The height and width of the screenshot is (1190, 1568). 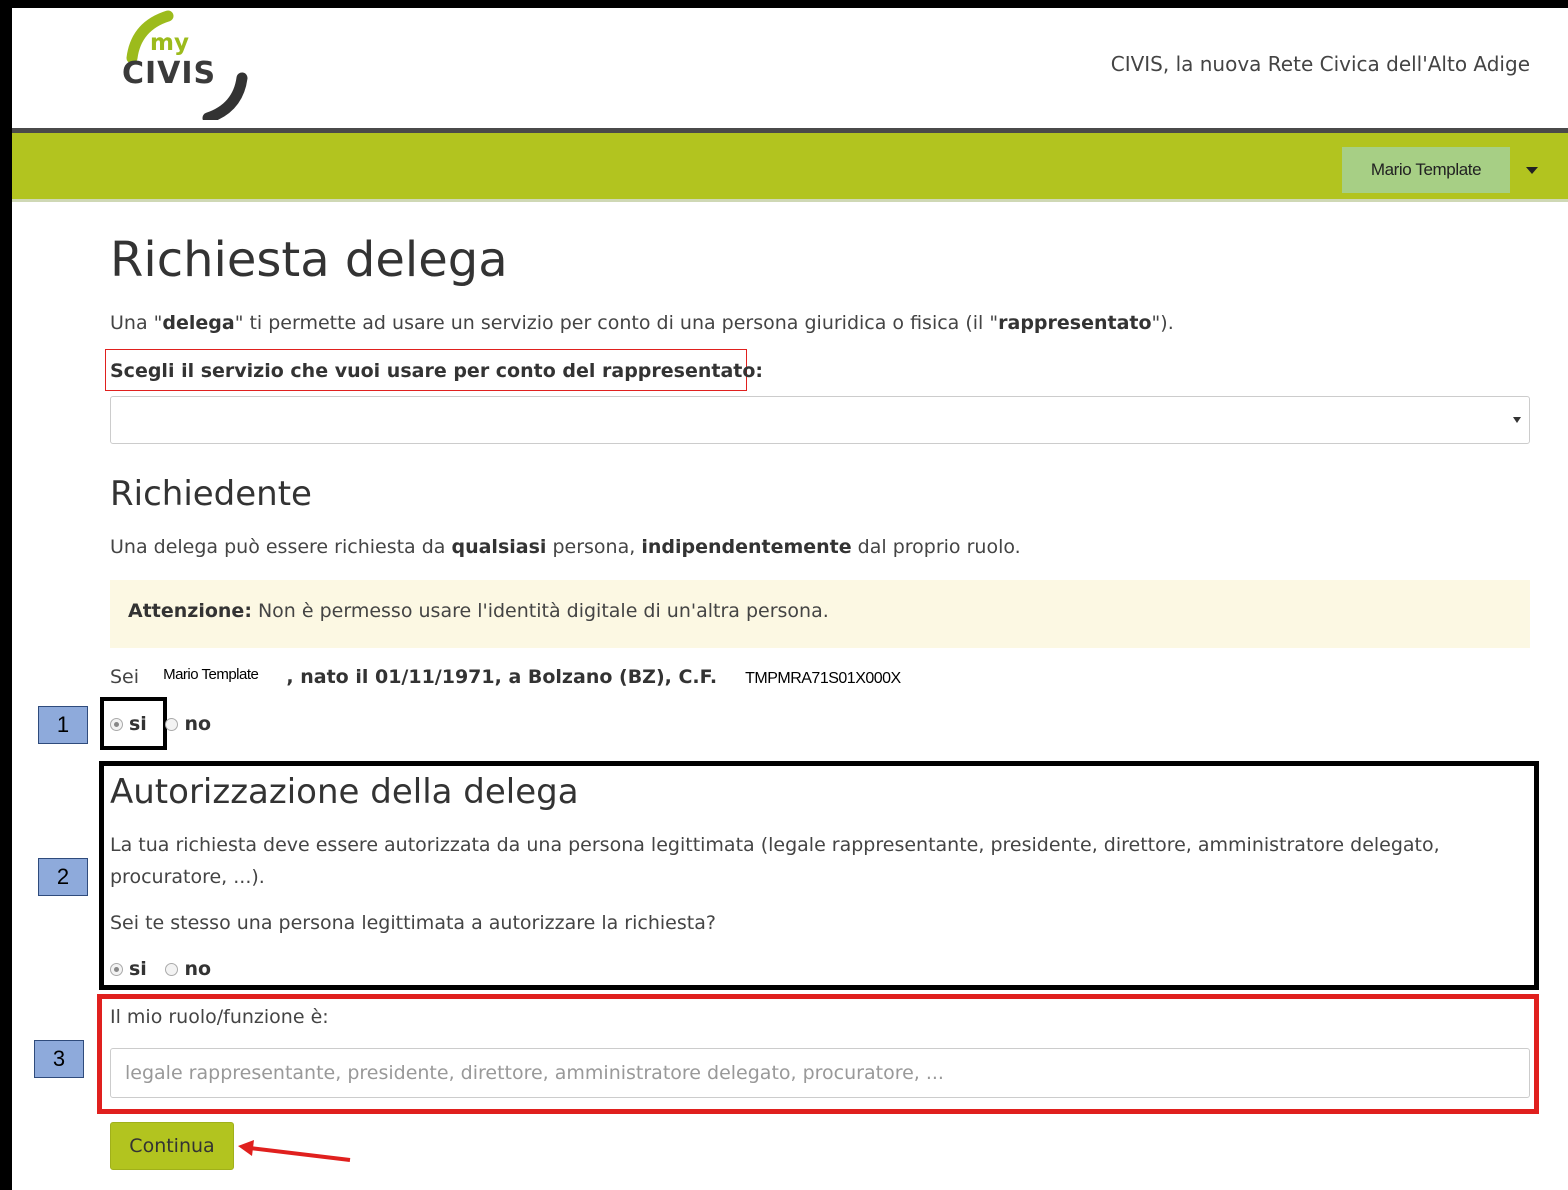 What do you see at coordinates (63, 877) in the screenshot?
I see `annotation-marker-2: 2` at bounding box center [63, 877].